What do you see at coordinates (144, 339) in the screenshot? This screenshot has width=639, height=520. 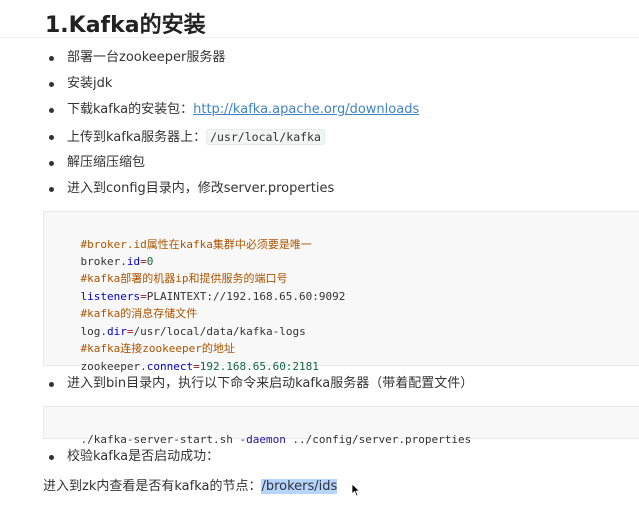 I see `code-line: #kafka连接zookeeper的地址` at bounding box center [144, 339].